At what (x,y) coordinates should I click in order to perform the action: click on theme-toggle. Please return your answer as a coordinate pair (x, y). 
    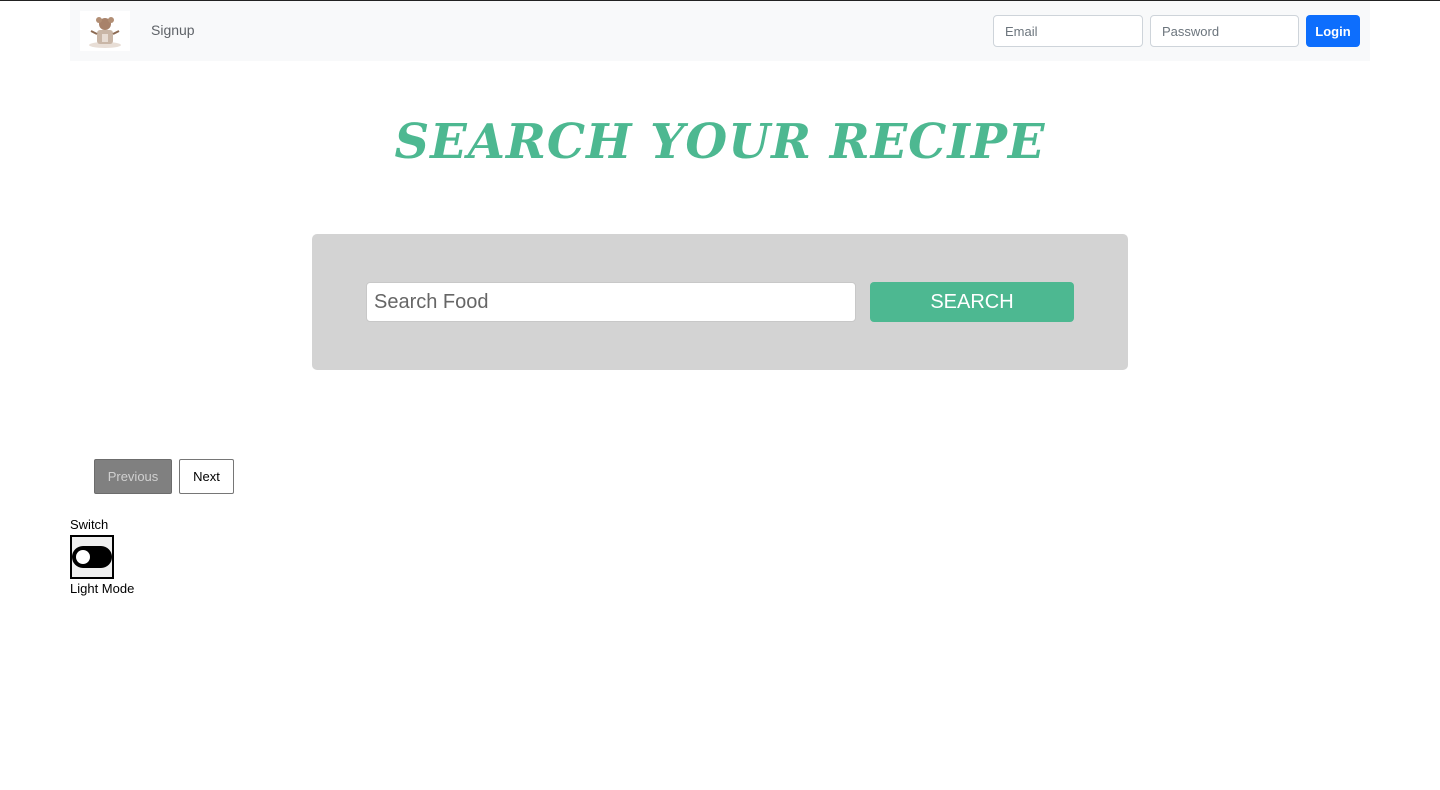
    Looking at the image, I should click on (92, 557).